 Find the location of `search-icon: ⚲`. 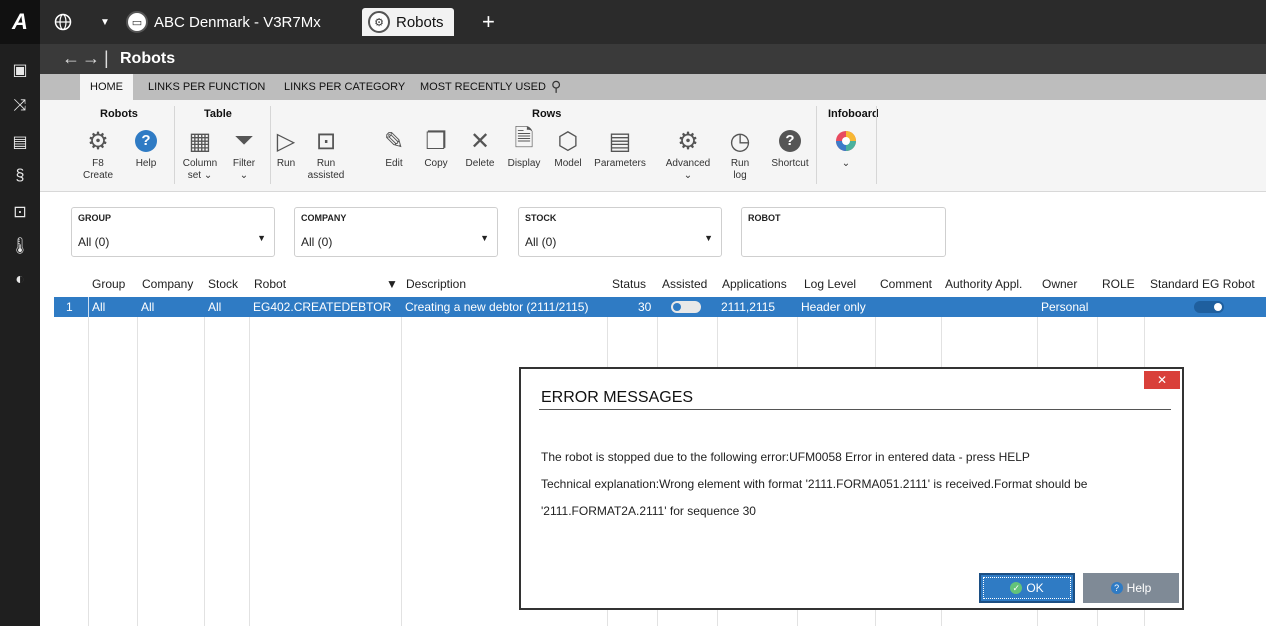

search-icon: ⚲ is located at coordinates (556, 86).